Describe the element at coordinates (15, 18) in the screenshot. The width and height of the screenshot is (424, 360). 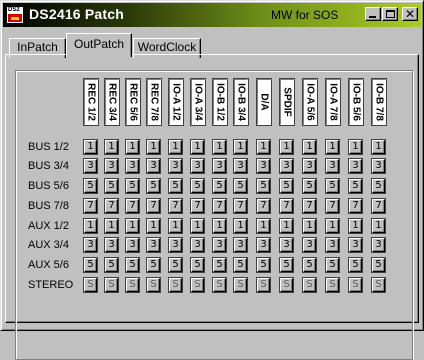
I see `app-icon-yellow-block` at that location.